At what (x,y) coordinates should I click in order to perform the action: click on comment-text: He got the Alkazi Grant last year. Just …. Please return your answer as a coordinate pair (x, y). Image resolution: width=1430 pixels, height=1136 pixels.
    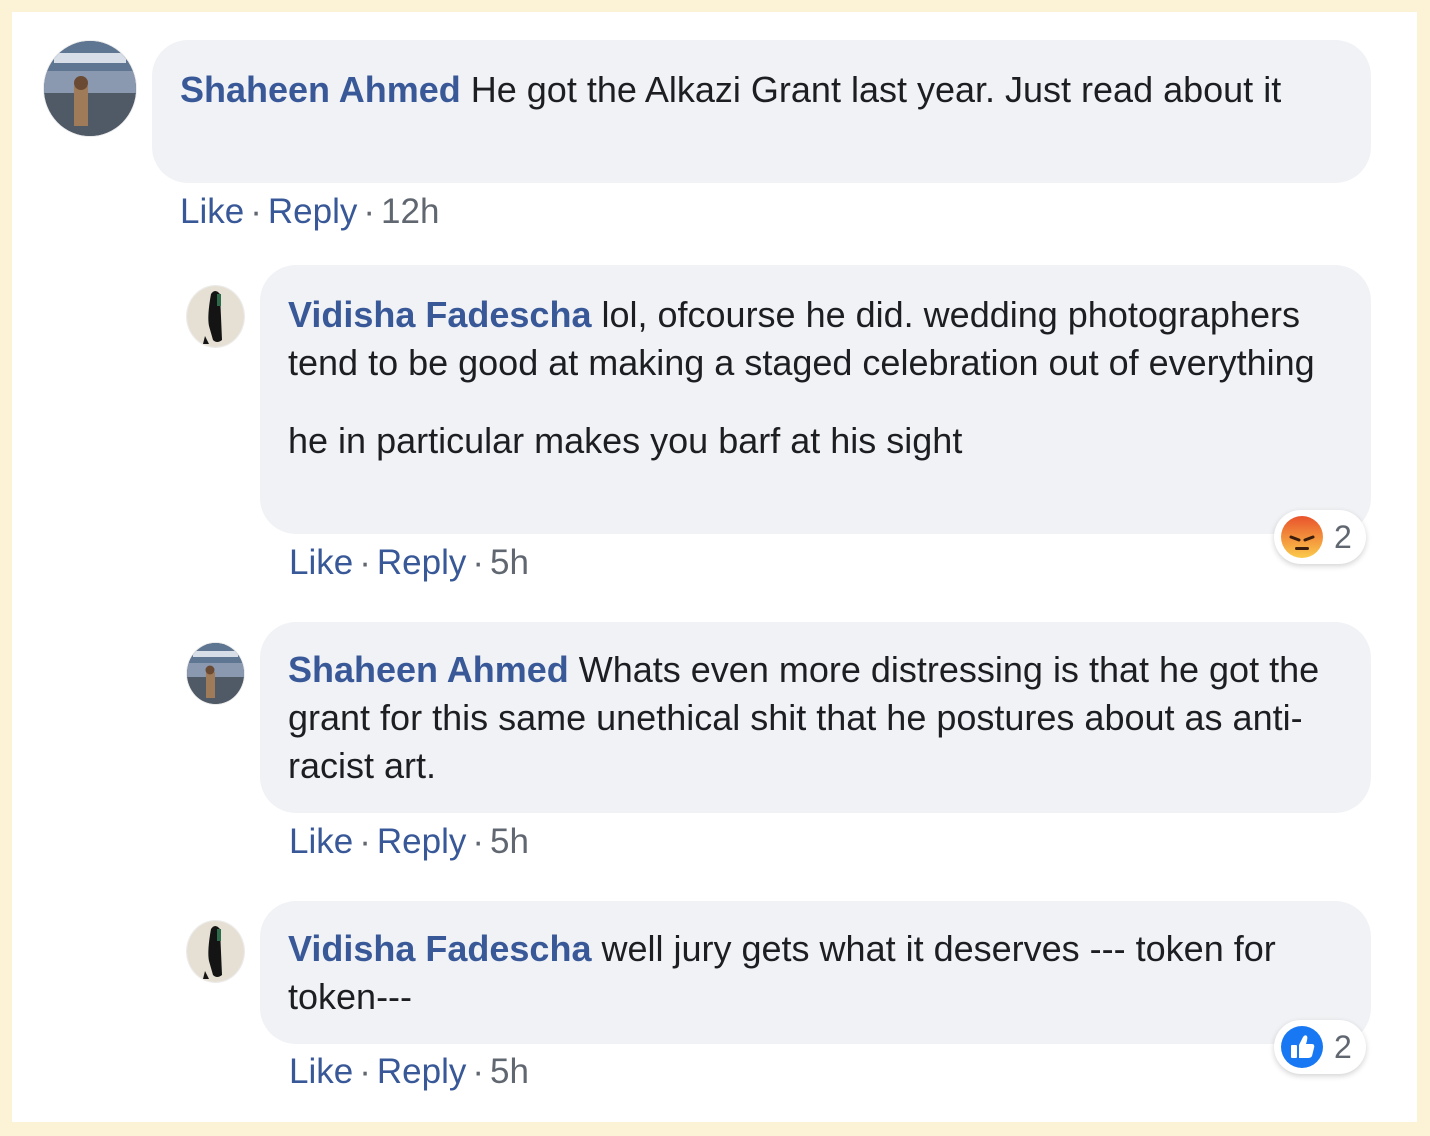
    Looking at the image, I should click on (876, 89).